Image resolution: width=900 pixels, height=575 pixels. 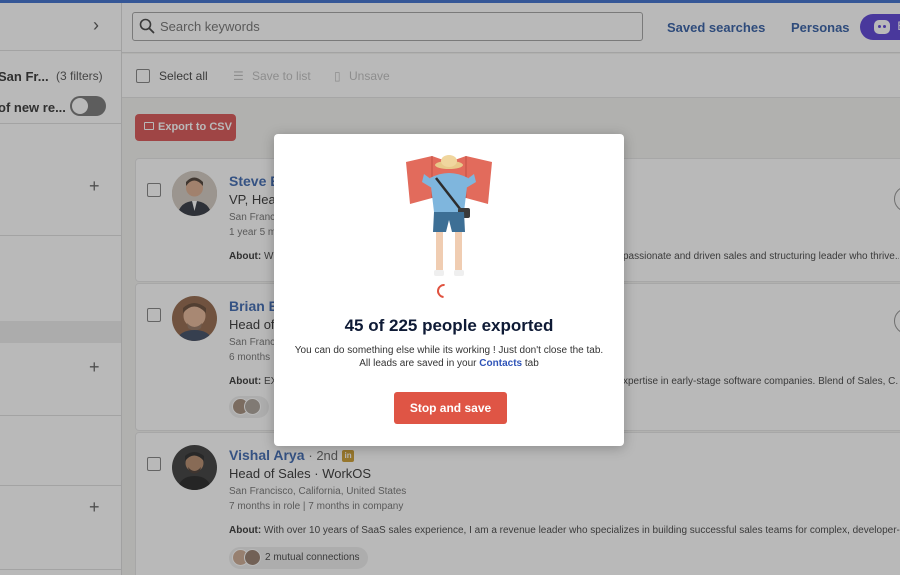 What do you see at coordinates (449, 215) in the screenshot?
I see `traveler-with-map-illustration` at bounding box center [449, 215].